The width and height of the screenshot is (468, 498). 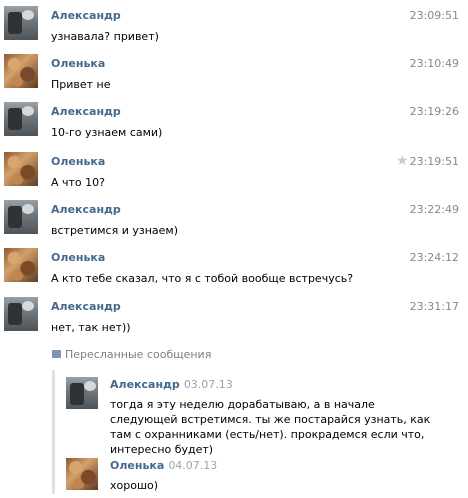 What do you see at coordinates (434, 209) in the screenshot?
I see `message-time: 23:22:49` at bounding box center [434, 209].